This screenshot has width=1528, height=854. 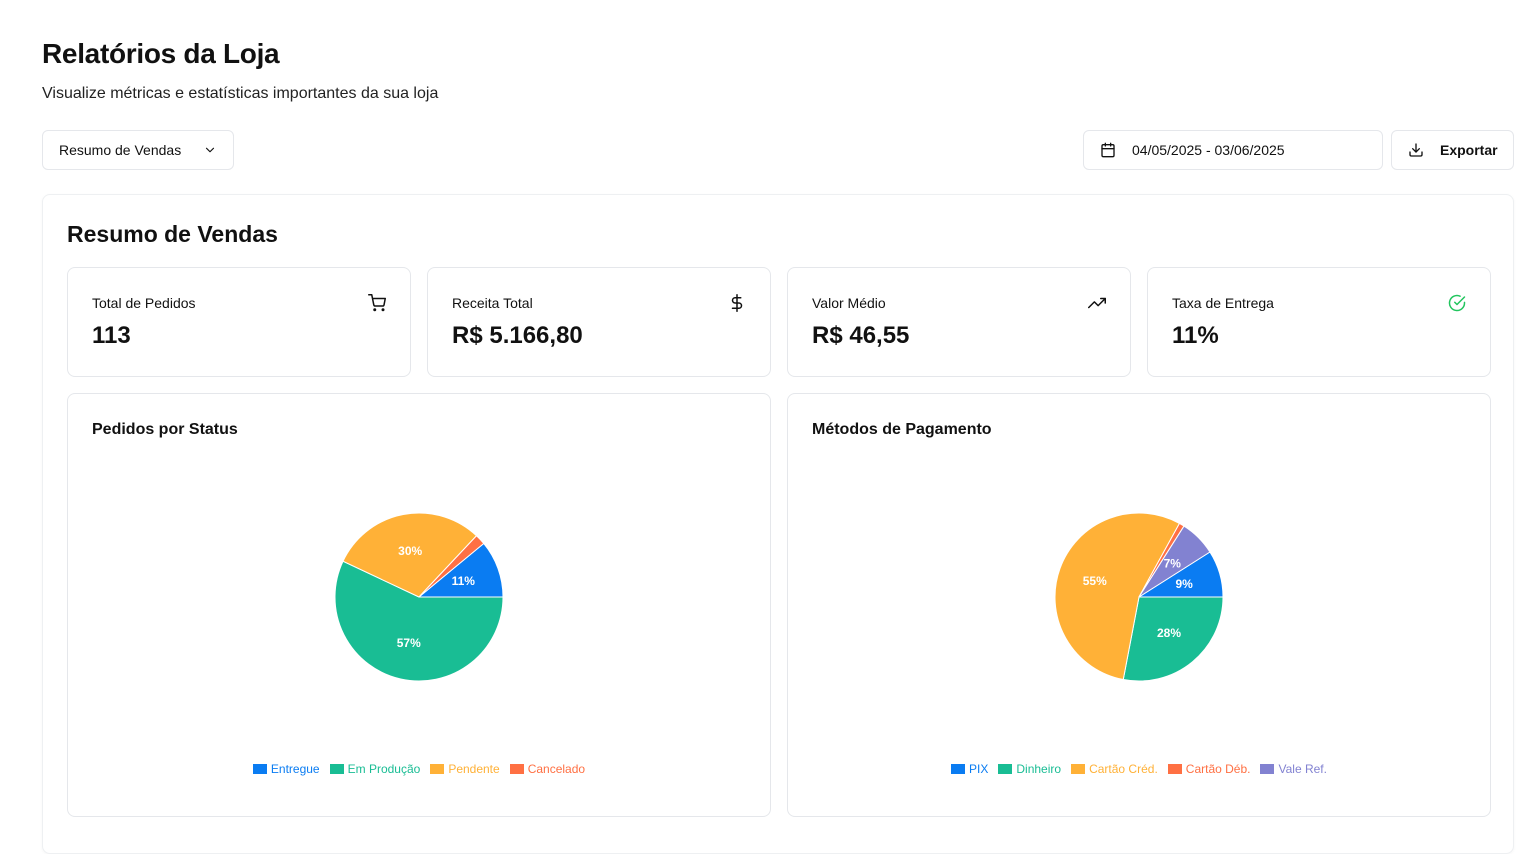 What do you see at coordinates (1173, 564) in the screenshot?
I see `pie-data-label: 7%` at bounding box center [1173, 564].